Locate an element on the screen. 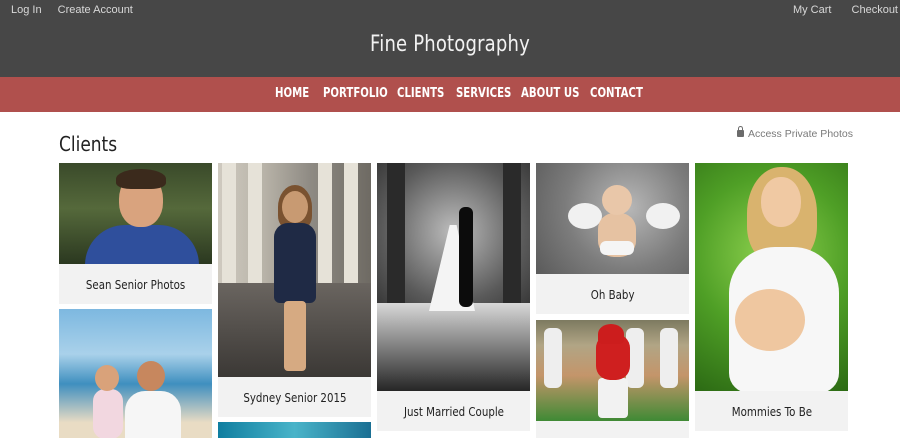  gallery-card-mommies: Mommies To Be is located at coordinates (771, 297).